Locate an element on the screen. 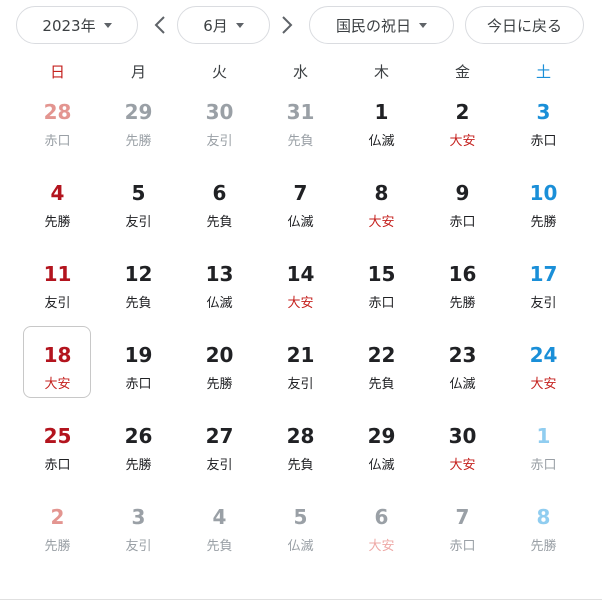  day-number: 16 is located at coordinates (462, 274).